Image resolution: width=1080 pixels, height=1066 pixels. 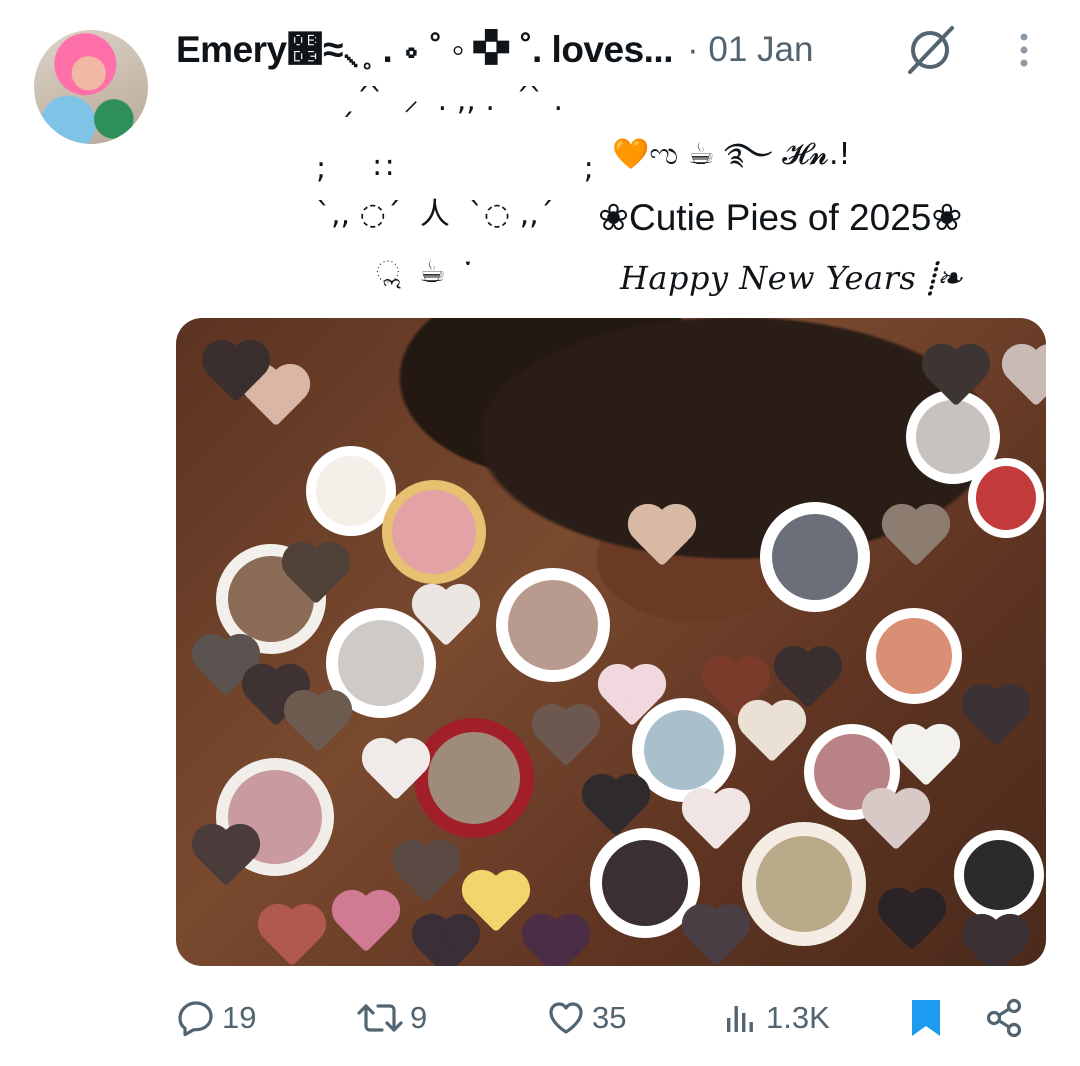 What do you see at coordinates (798, 1017) in the screenshot?
I see `views-count: 1.3K` at bounding box center [798, 1017].